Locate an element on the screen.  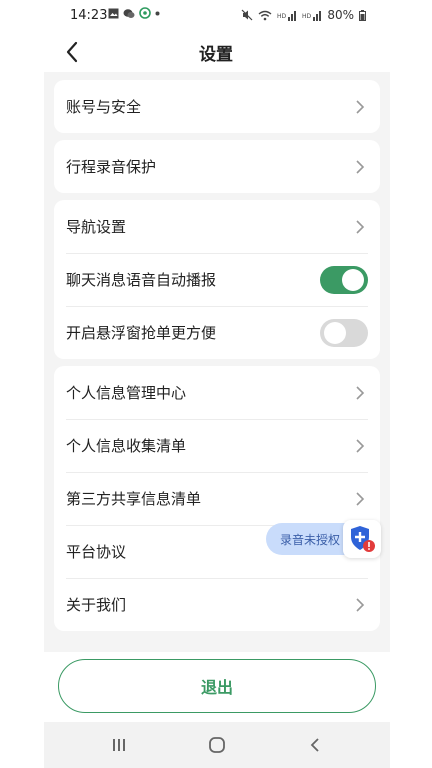
header: 设置 is located at coordinates (216, 52).